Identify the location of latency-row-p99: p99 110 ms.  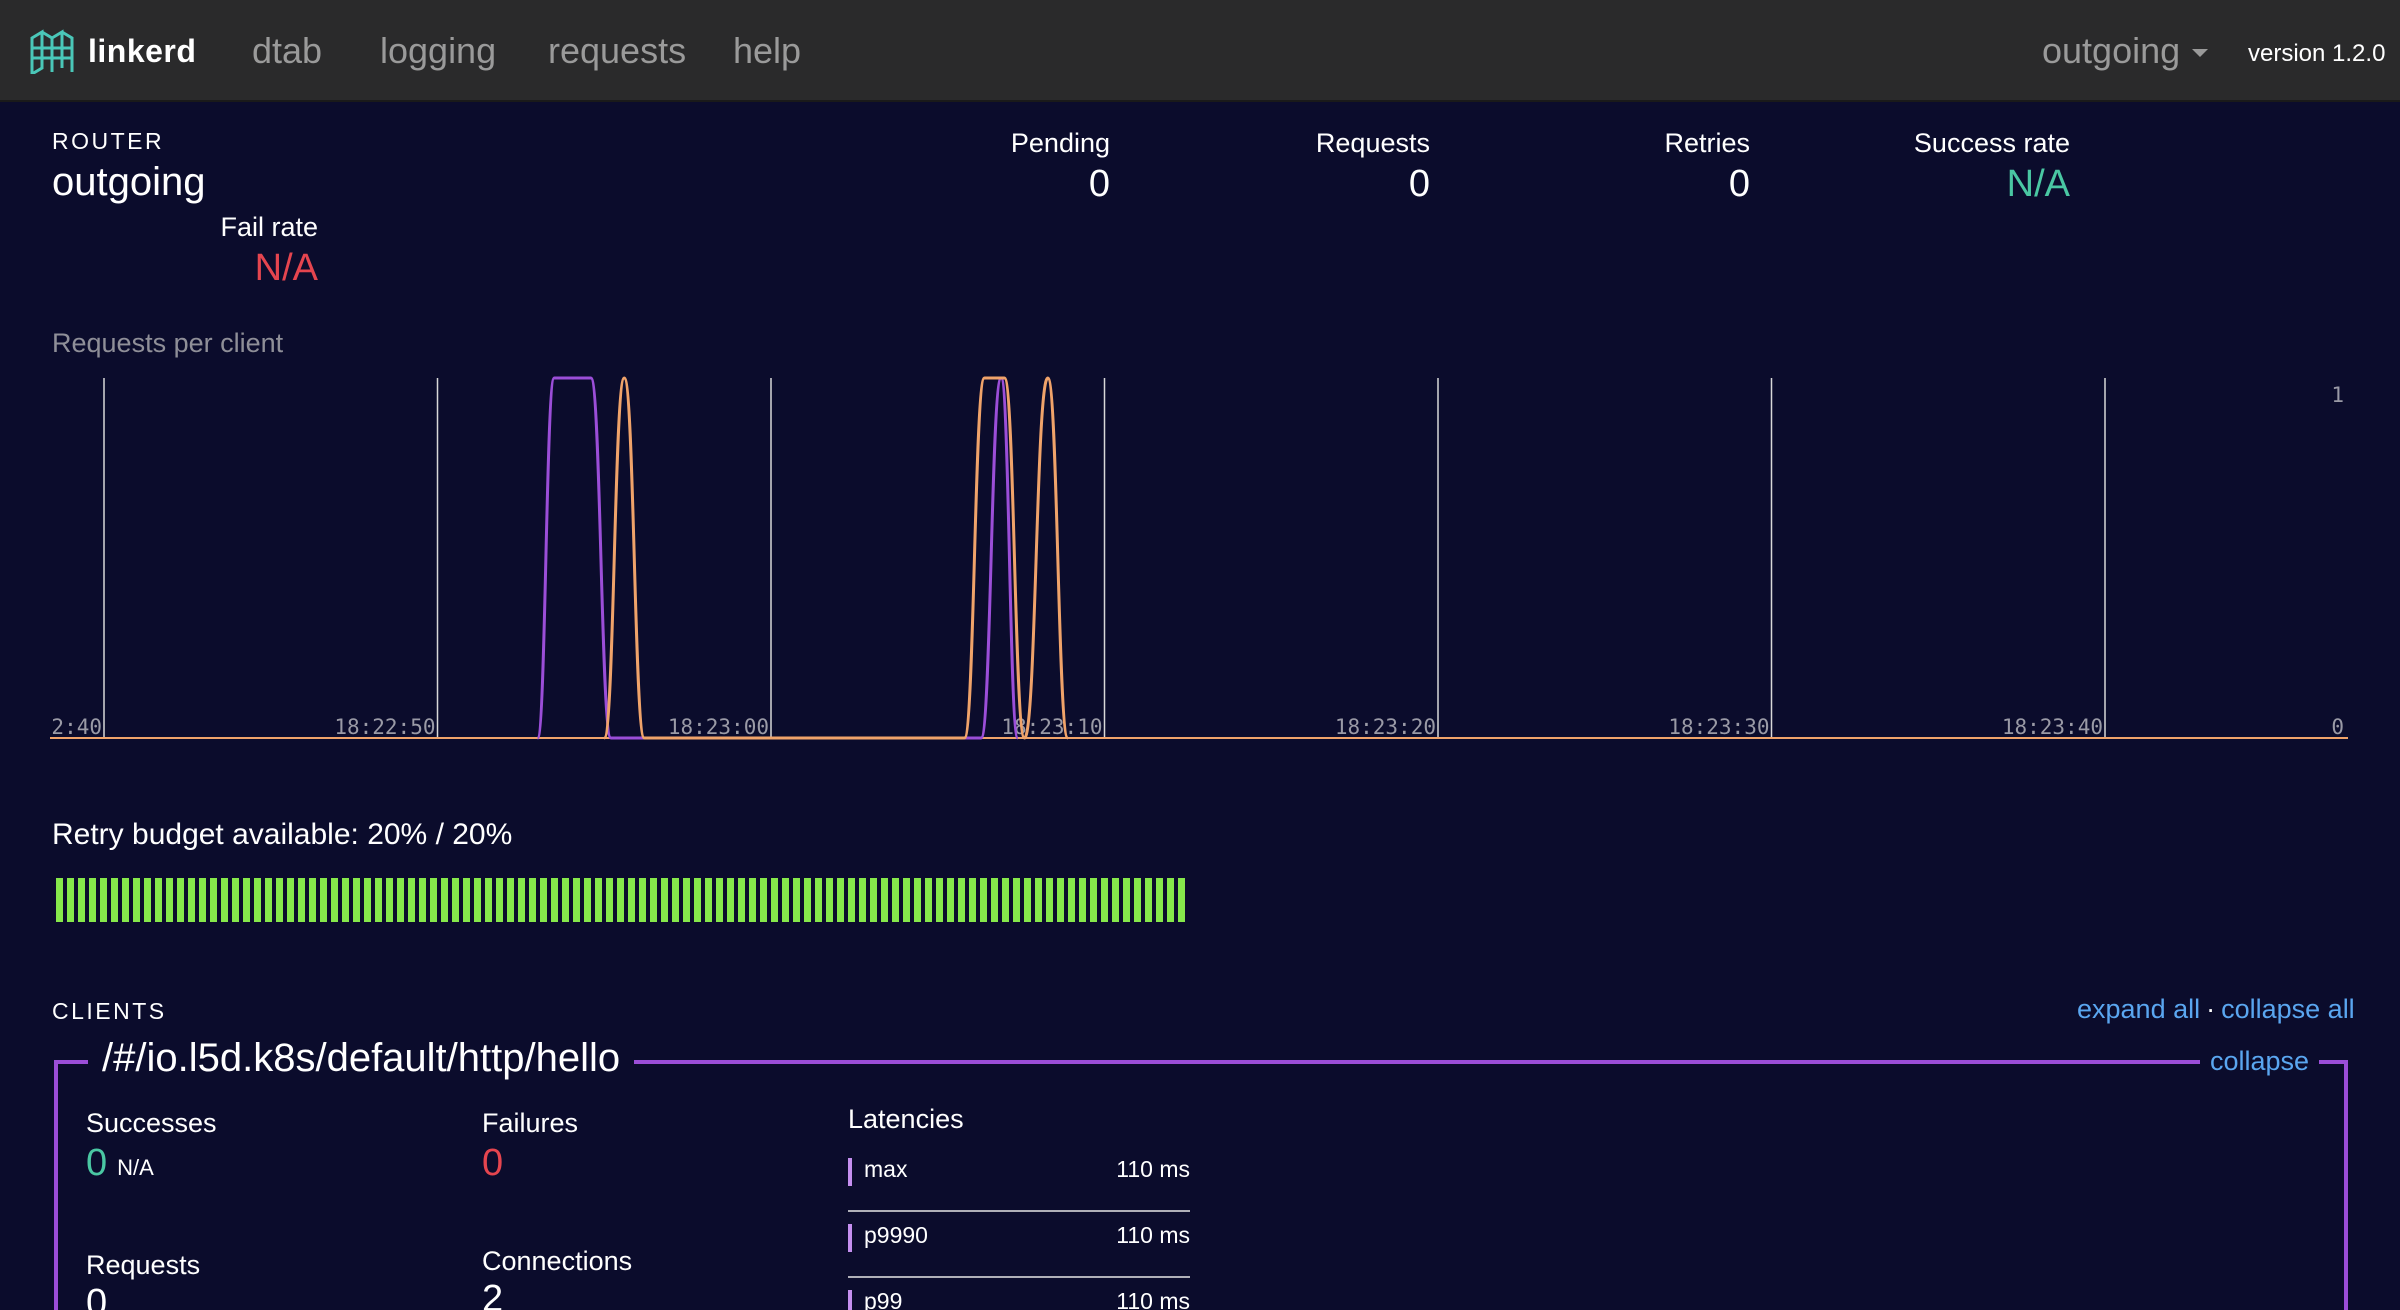
(1019, 1294).